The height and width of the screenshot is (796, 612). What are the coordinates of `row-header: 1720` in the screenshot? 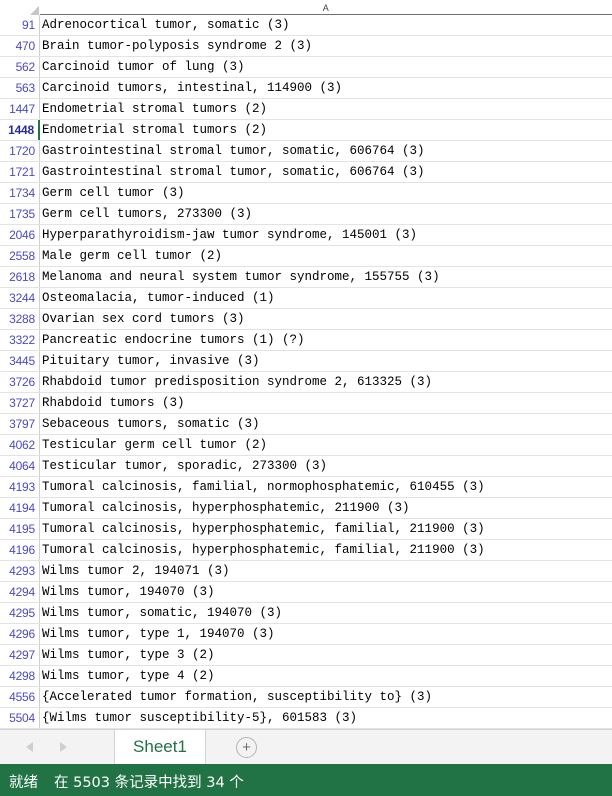 It's located at (20, 151).